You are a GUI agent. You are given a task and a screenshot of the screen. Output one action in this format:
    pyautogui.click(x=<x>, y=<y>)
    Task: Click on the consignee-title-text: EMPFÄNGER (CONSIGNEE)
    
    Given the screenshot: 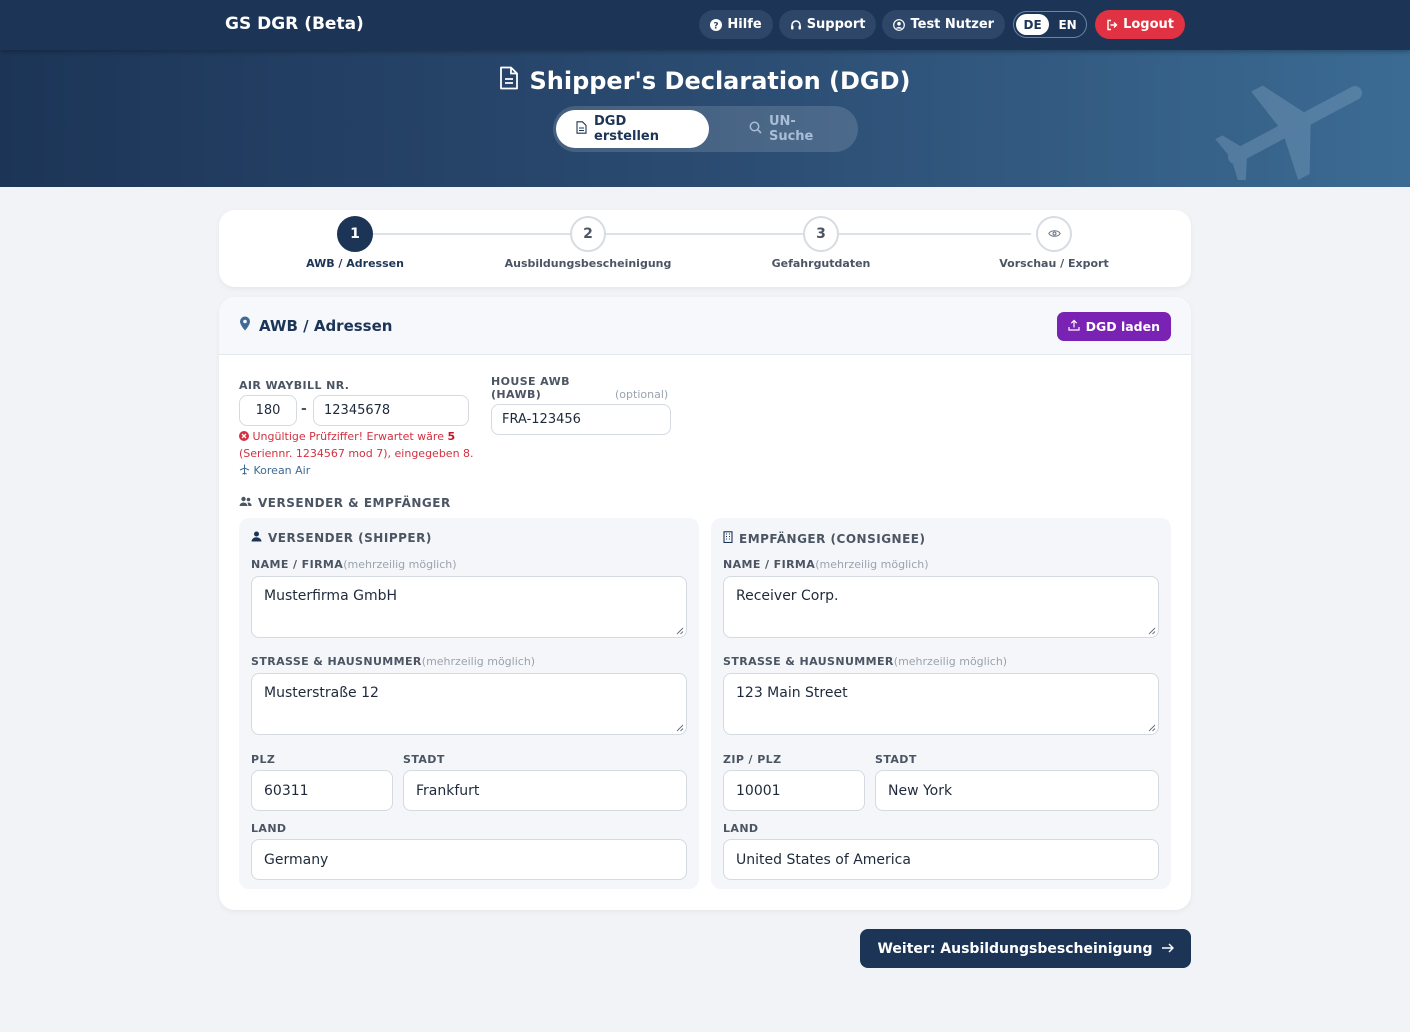 What is the action you would take?
    pyautogui.click(x=832, y=538)
    